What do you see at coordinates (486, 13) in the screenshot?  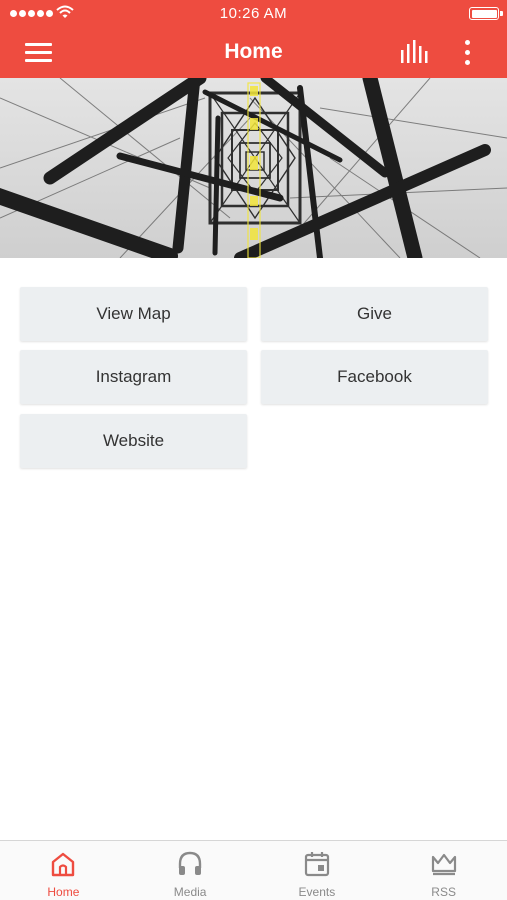 I see `battery-icon` at bounding box center [486, 13].